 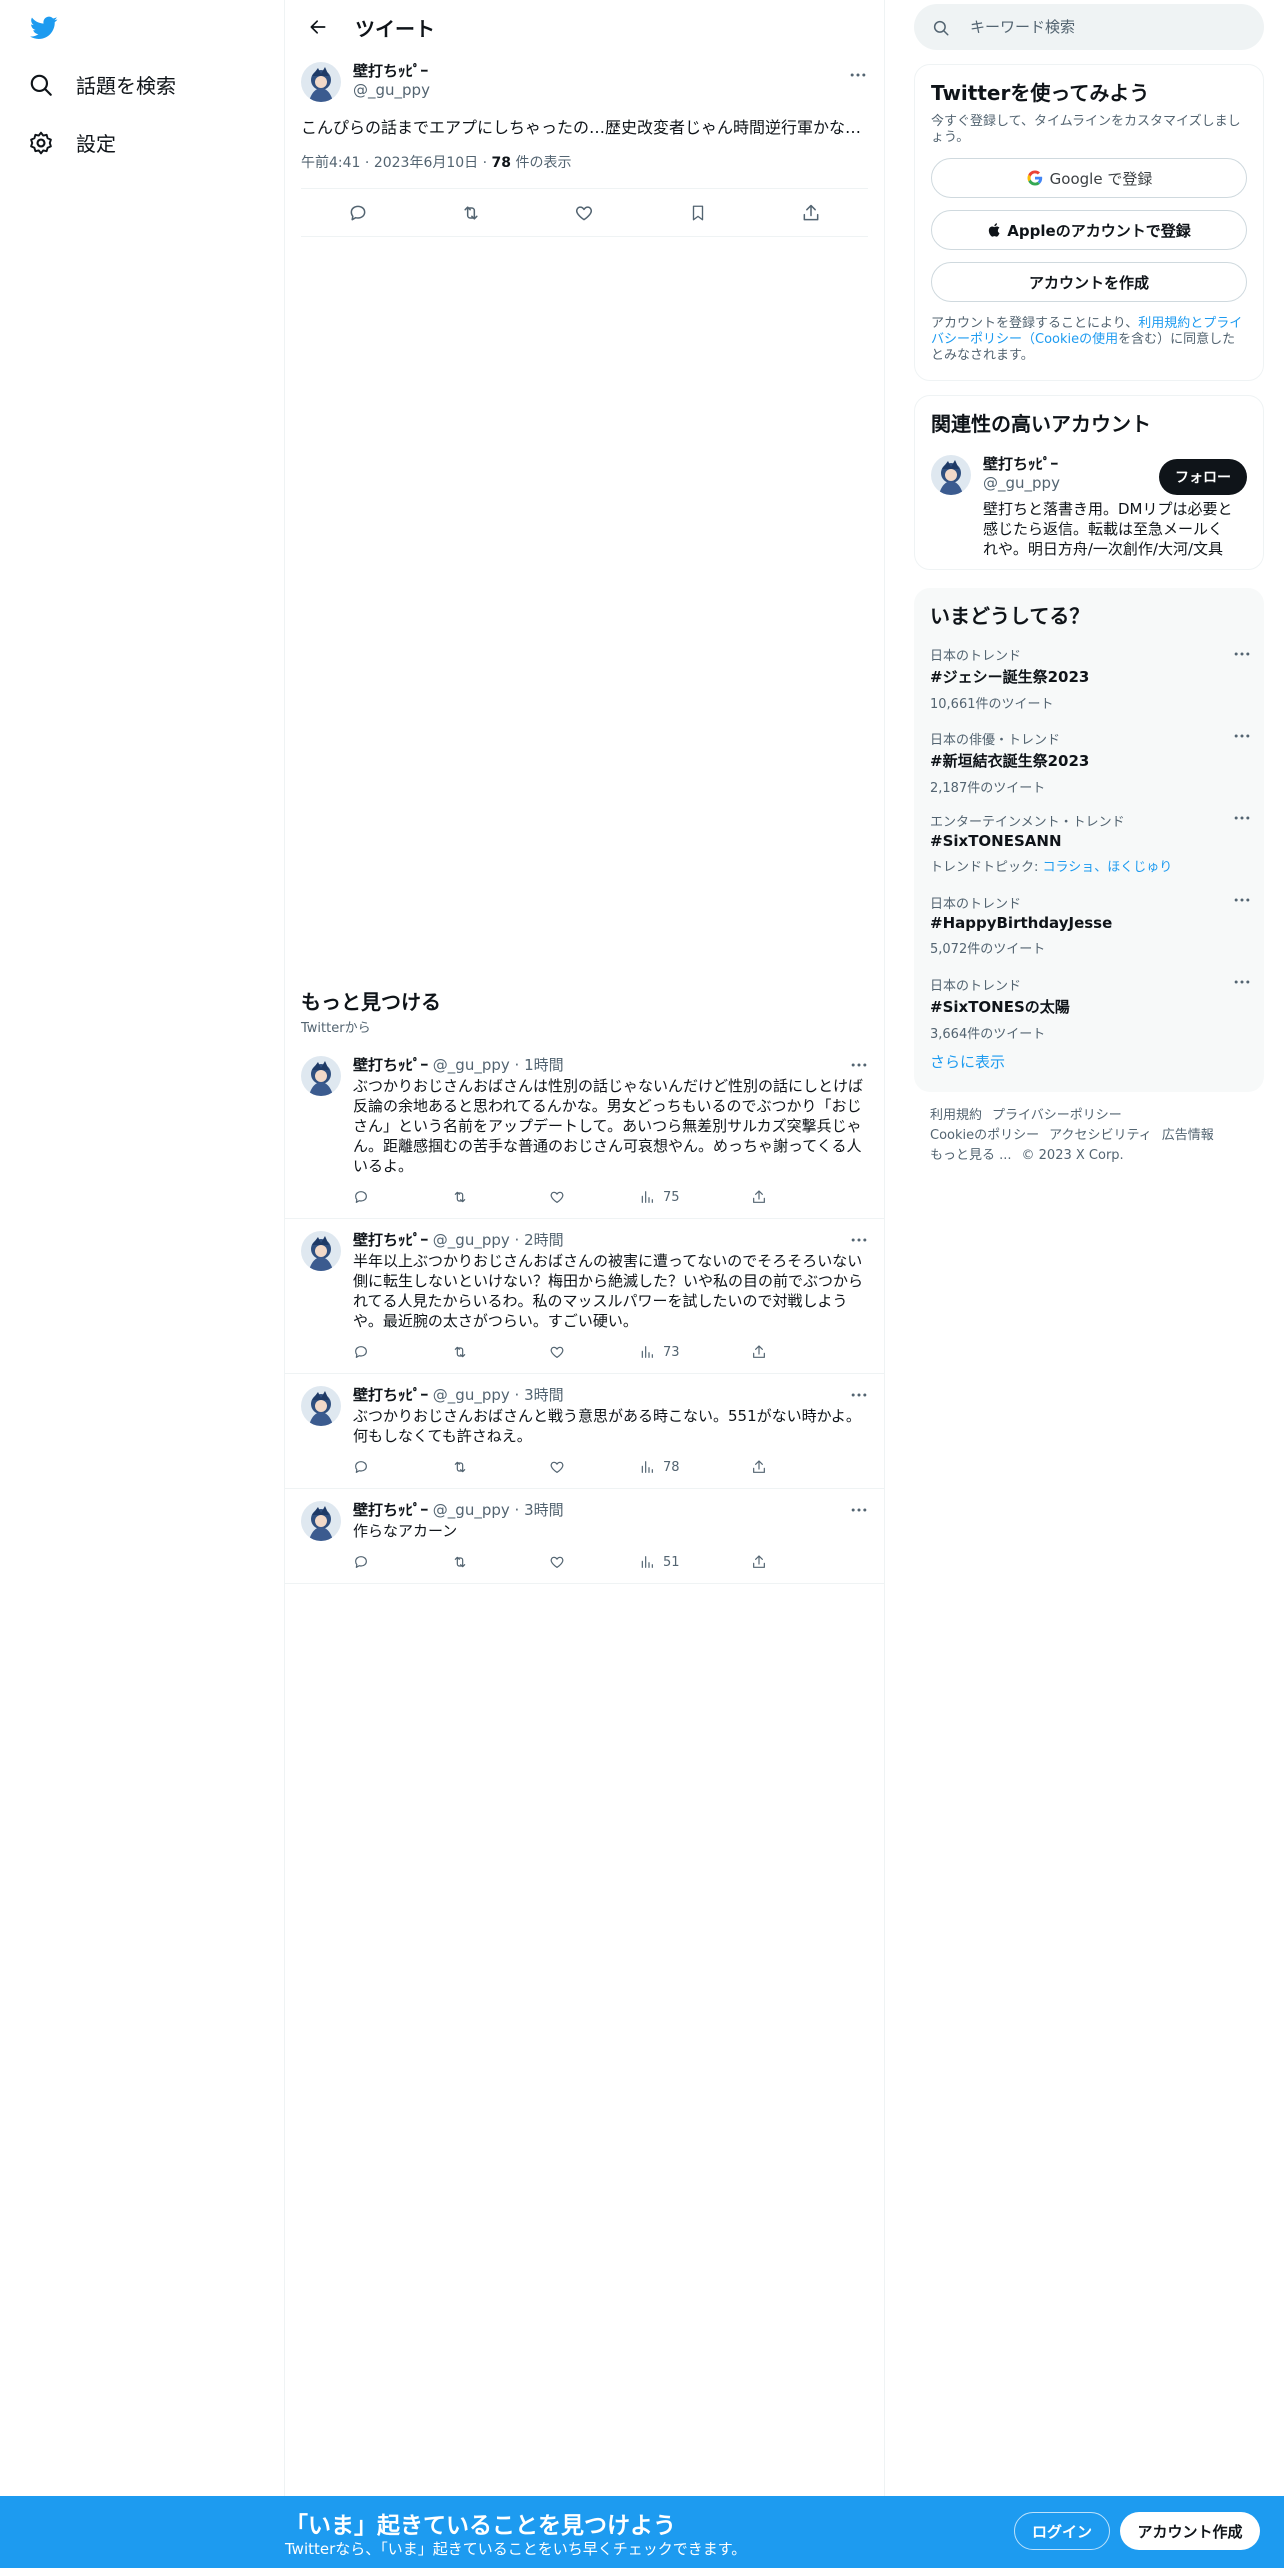 What do you see at coordinates (1010, 761) in the screenshot?
I see `trend-name: #新垣結衣誕生祭2023` at bounding box center [1010, 761].